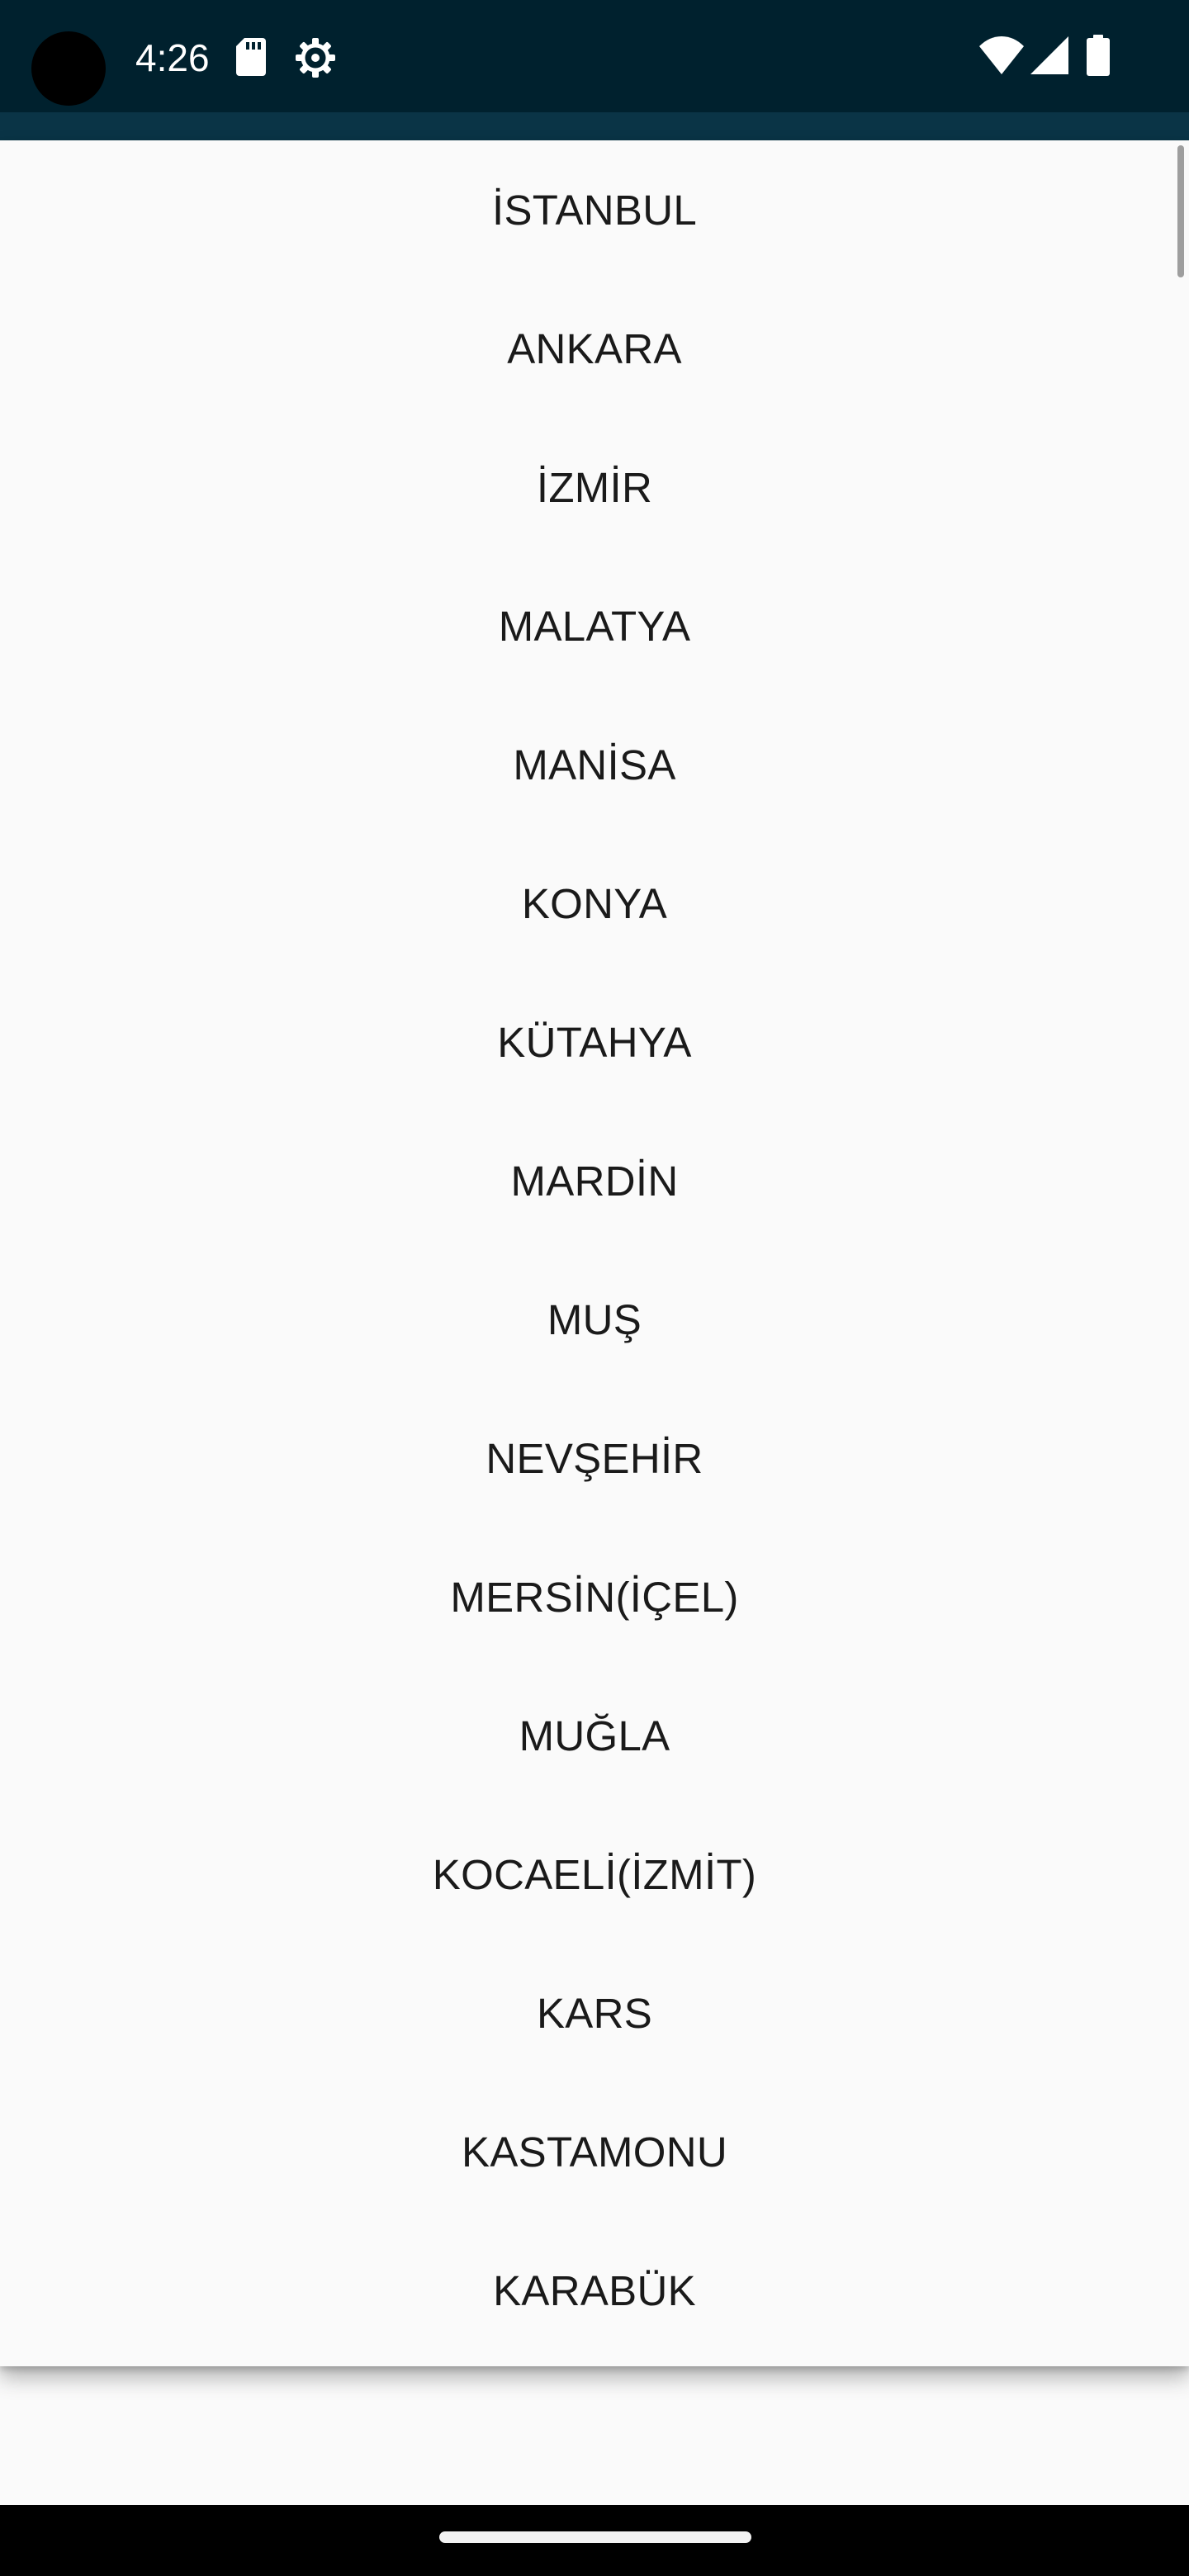 The image size is (1189, 2576). I want to click on city-option: MUŞ, so click(594, 1319).